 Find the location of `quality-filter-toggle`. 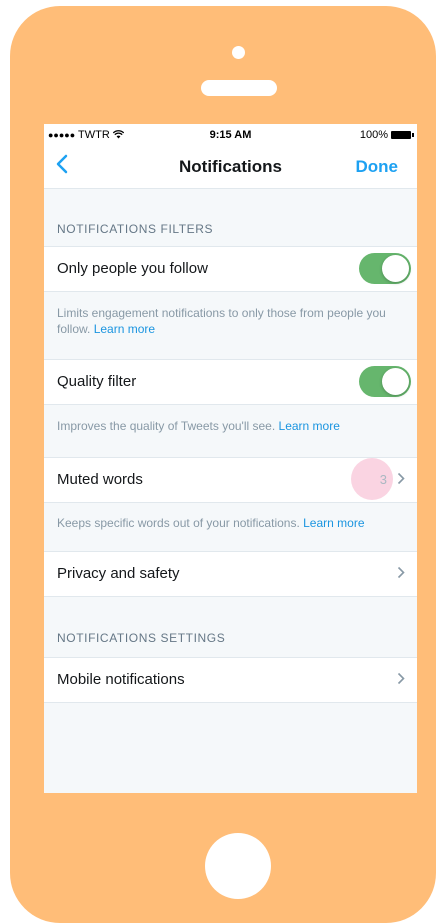

quality-filter-toggle is located at coordinates (385, 381).